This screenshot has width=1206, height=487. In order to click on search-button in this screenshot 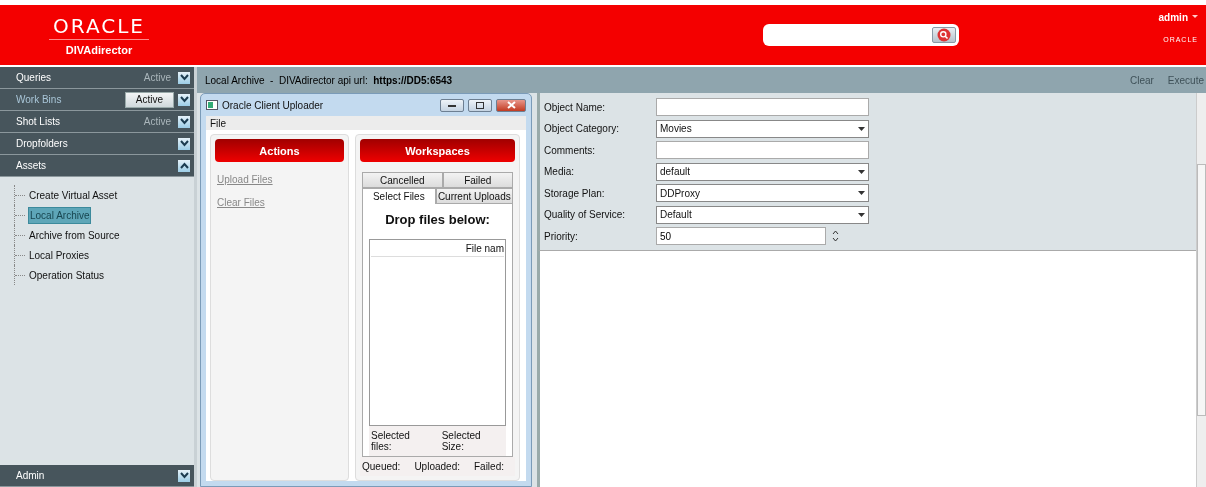, I will do `click(943, 35)`.